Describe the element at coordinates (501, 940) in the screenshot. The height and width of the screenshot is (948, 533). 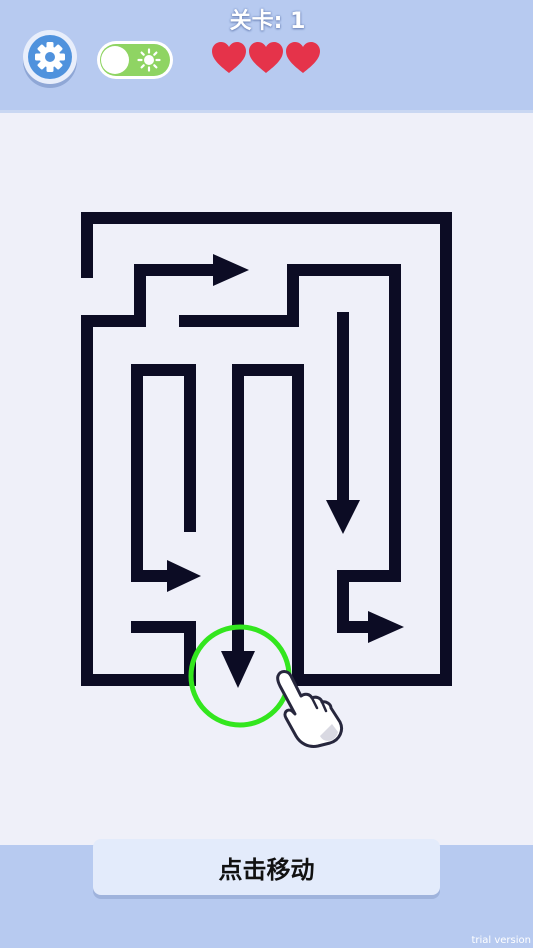
I see `trial-watermark: trial version` at that location.